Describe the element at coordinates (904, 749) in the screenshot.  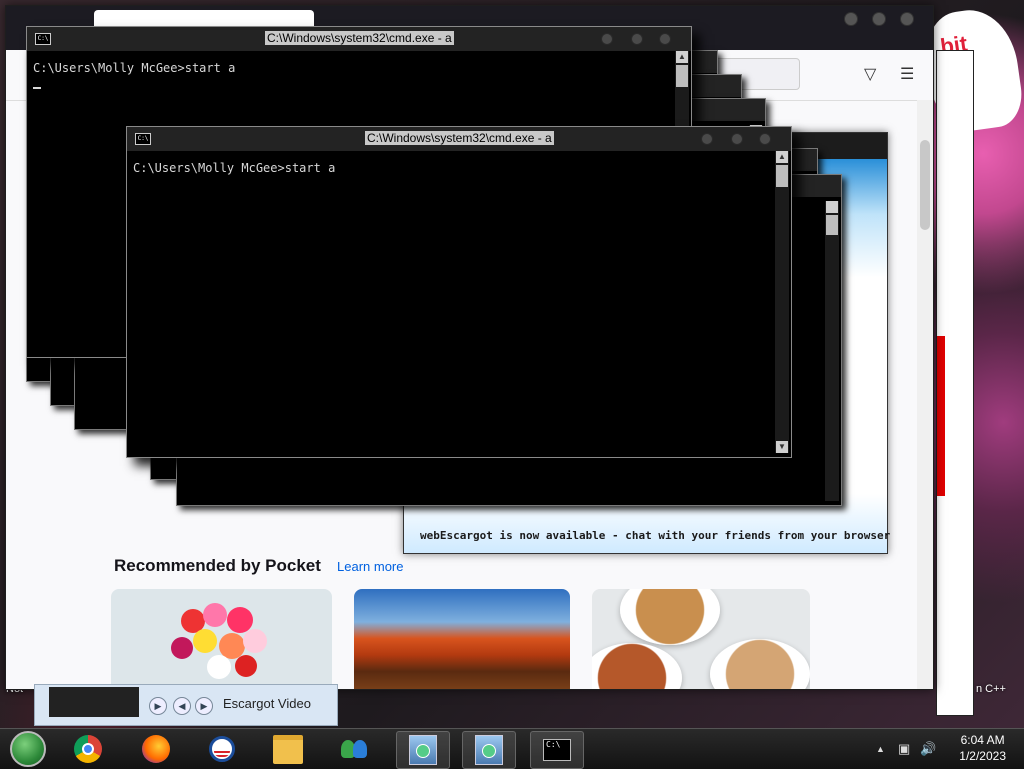
I see `network-icon: ▣` at that location.